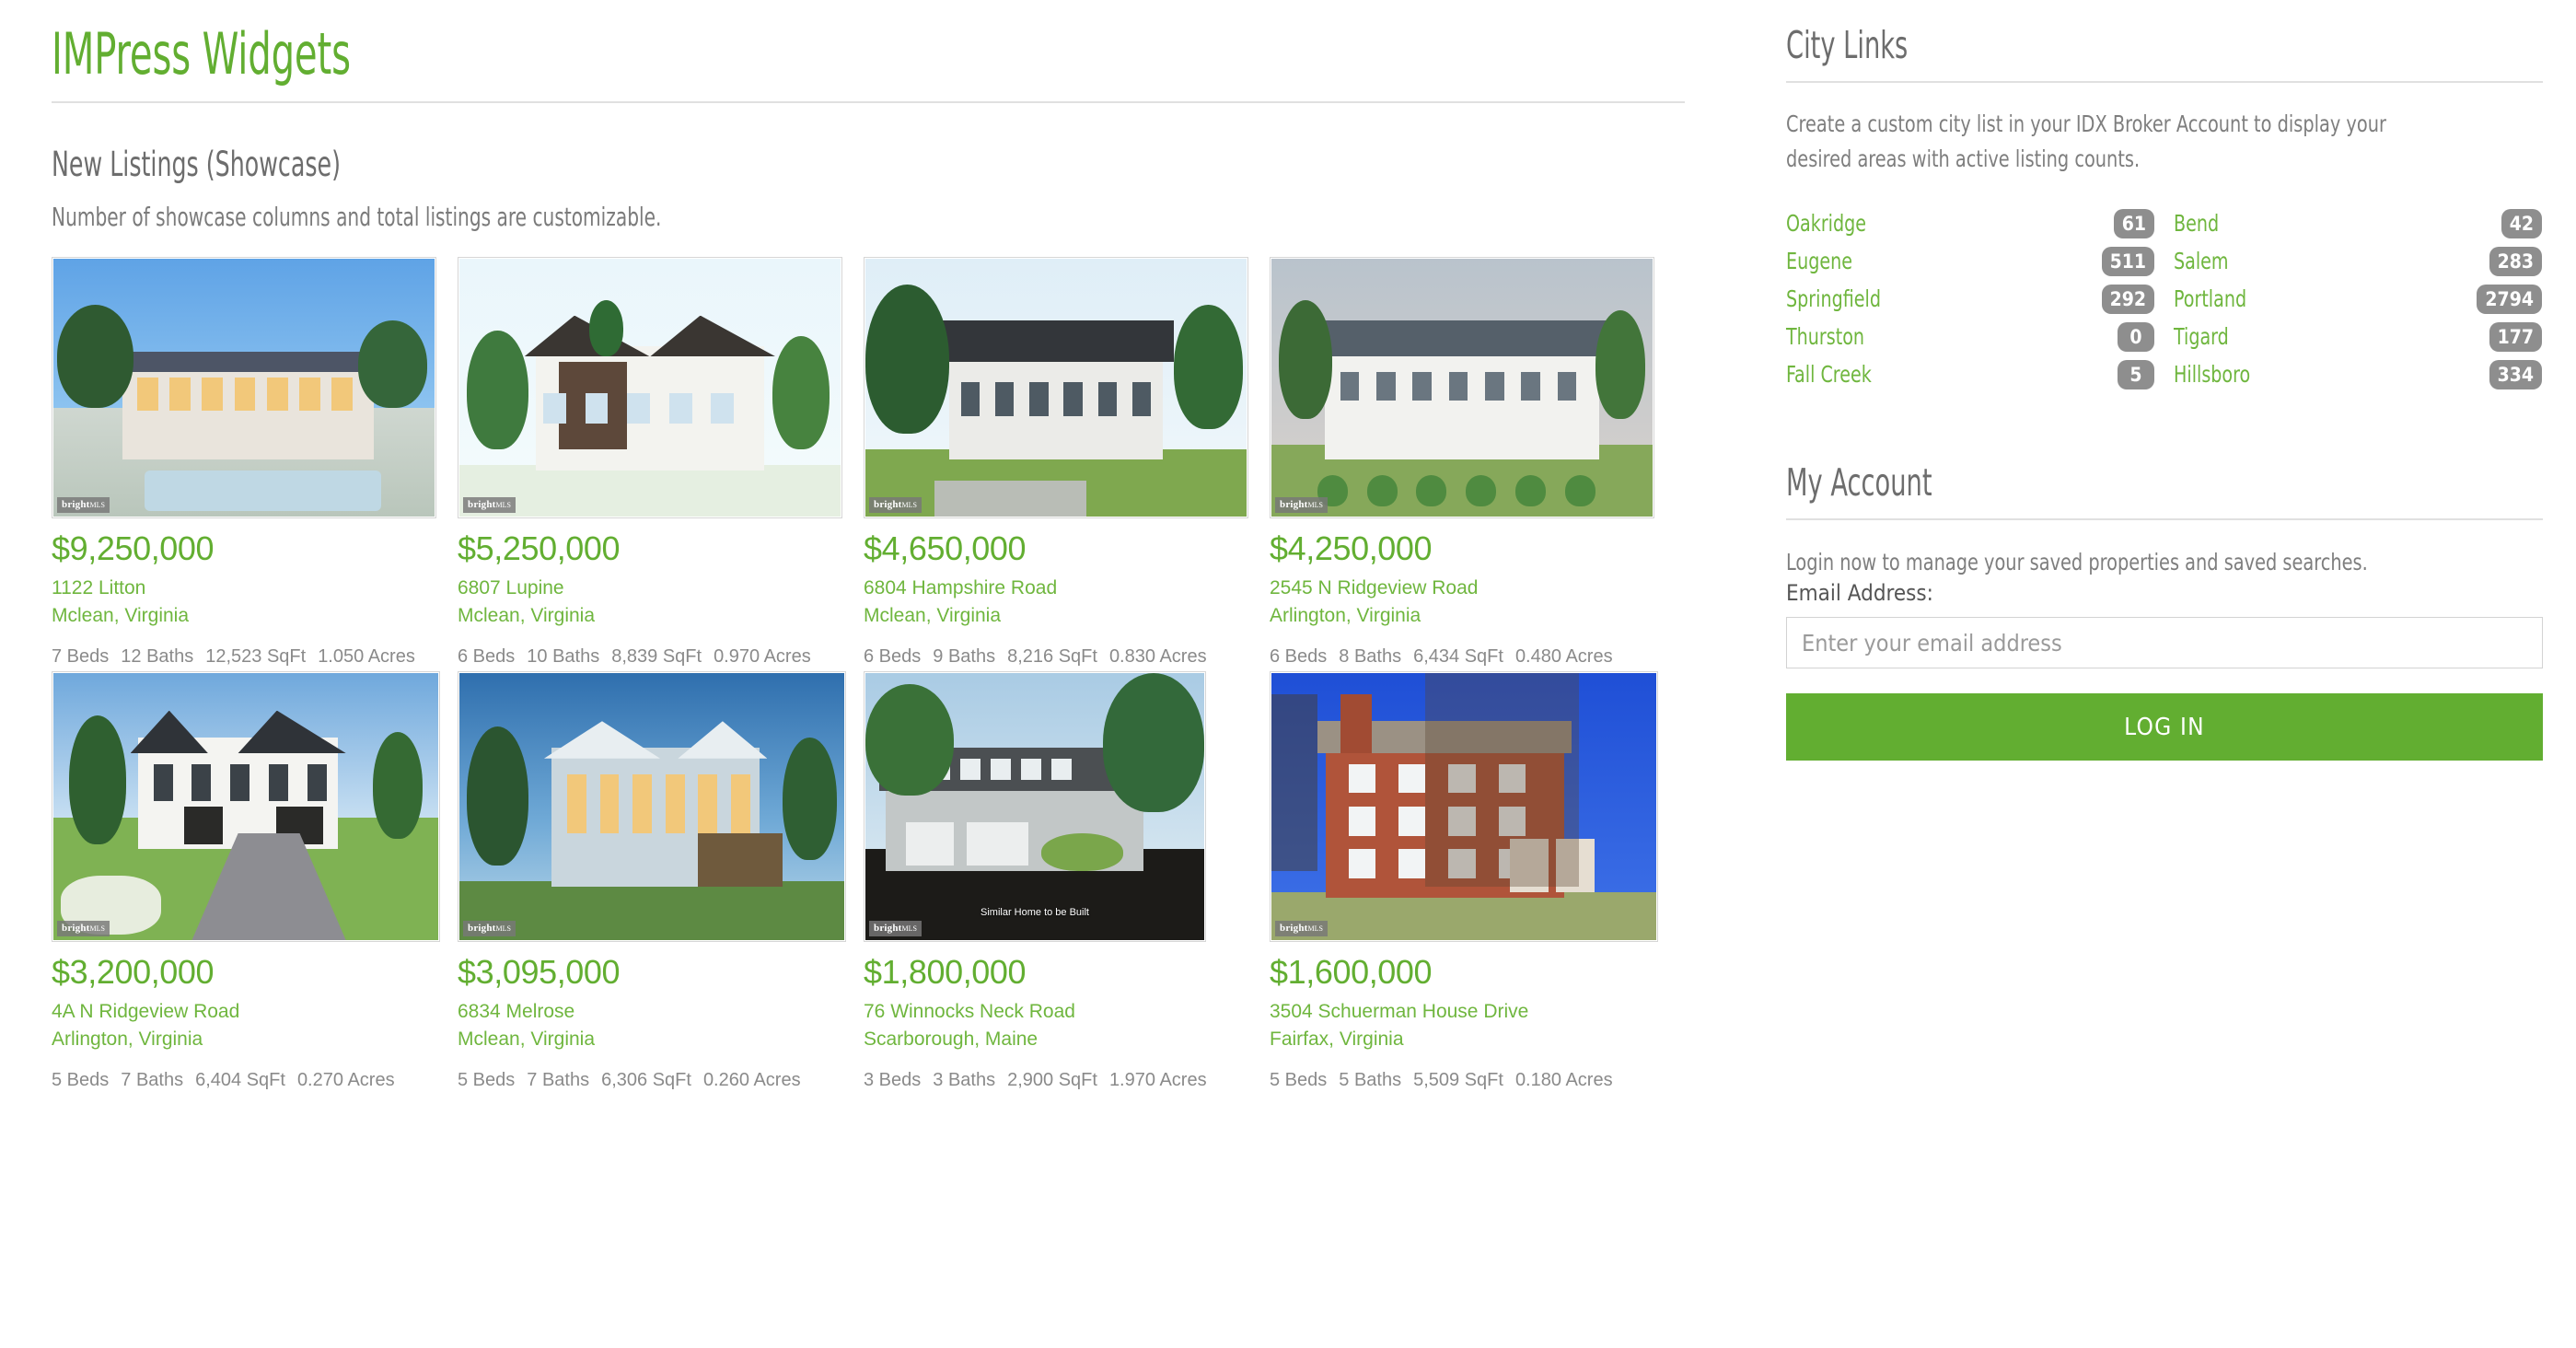 This screenshot has height=1348, width=2576. What do you see at coordinates (1057, 548) in the screenshot?
I see `listing-price: $4,650,000` at bounding box center [1057, 548].